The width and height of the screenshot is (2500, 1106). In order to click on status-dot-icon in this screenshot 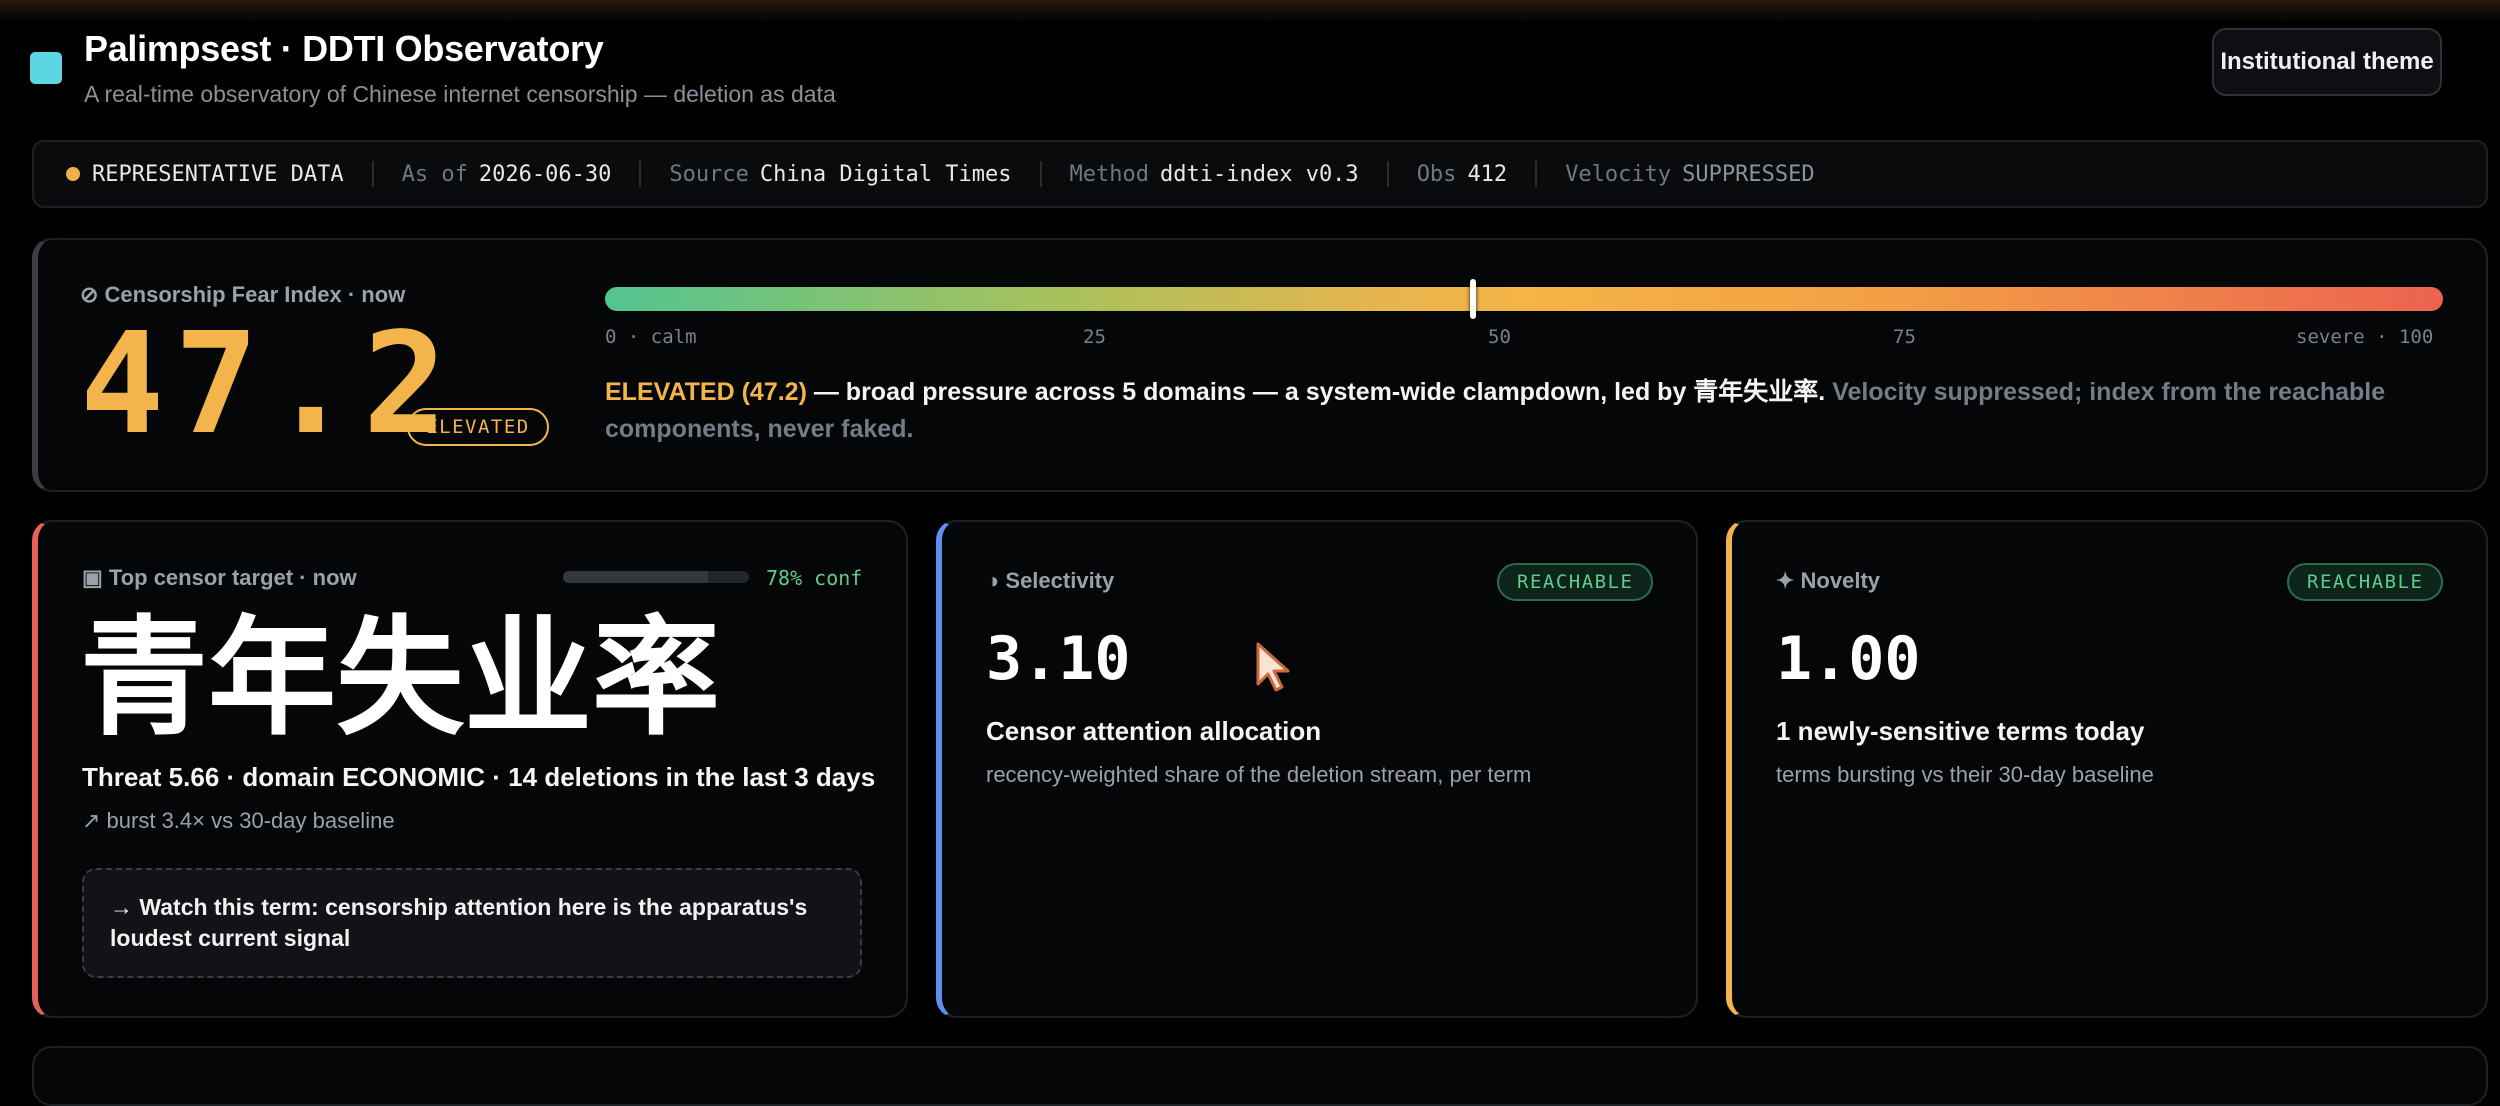, I will do `click(73, 174)`.